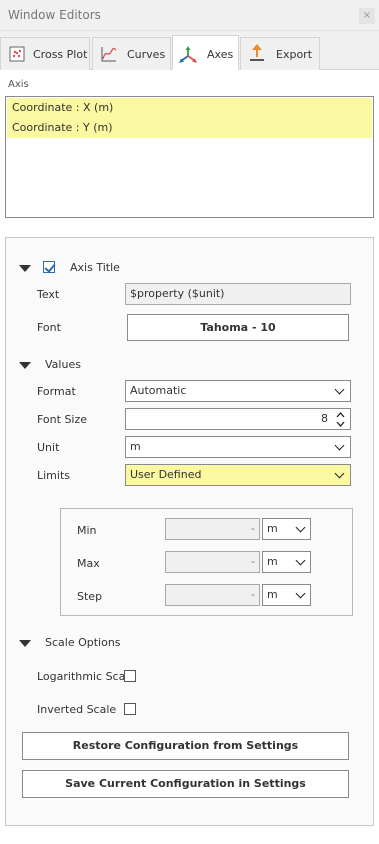  Describe the element at coordinates (88, 563) in the screenshot. I see `max-label: Max` at that location.